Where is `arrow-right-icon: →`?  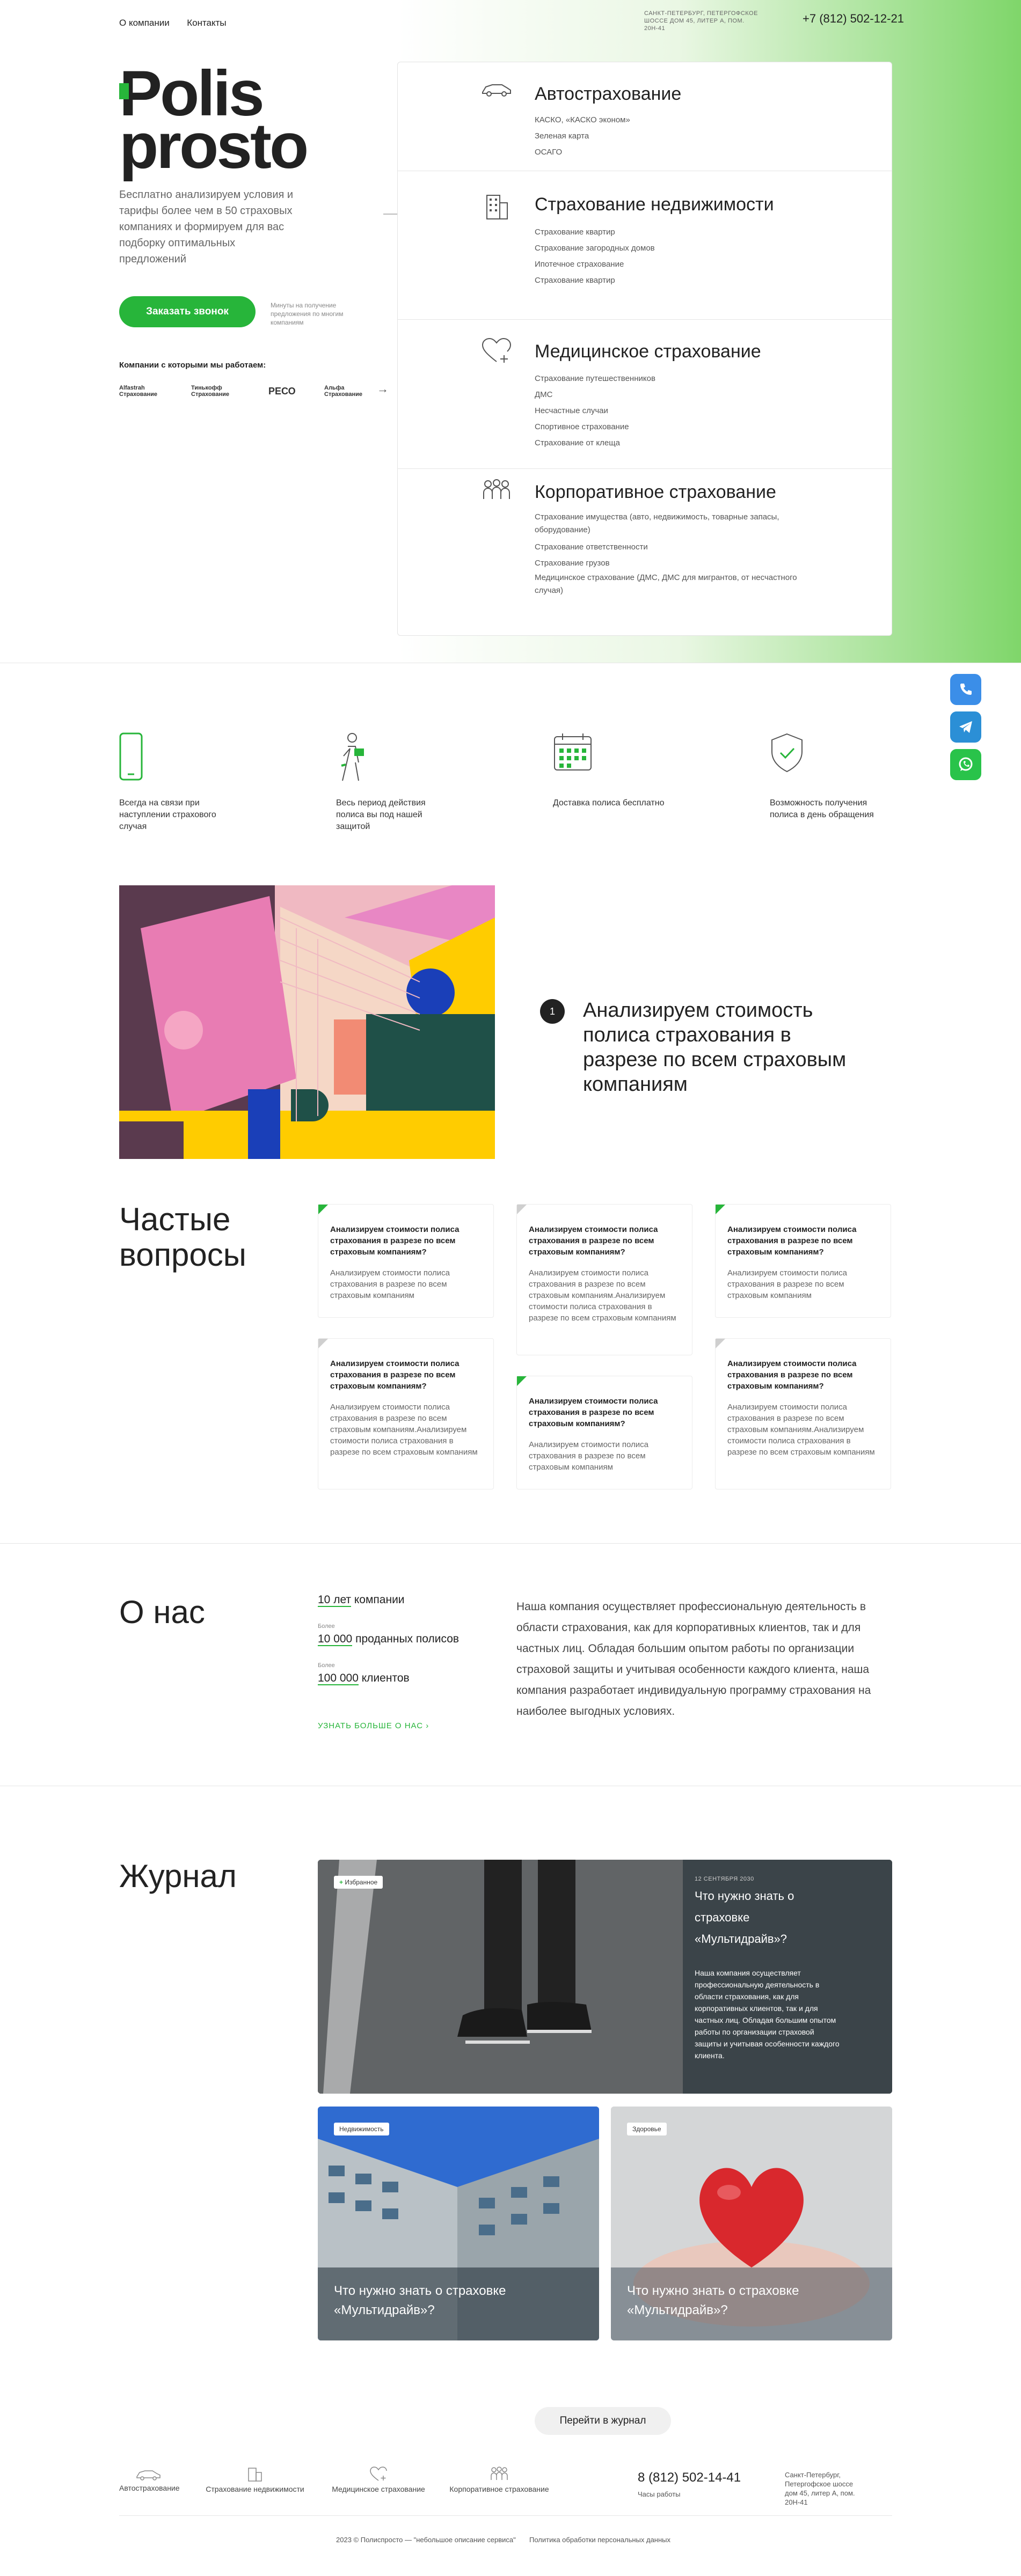
arrow-right-icon: → is located at coordinates (383, 389).